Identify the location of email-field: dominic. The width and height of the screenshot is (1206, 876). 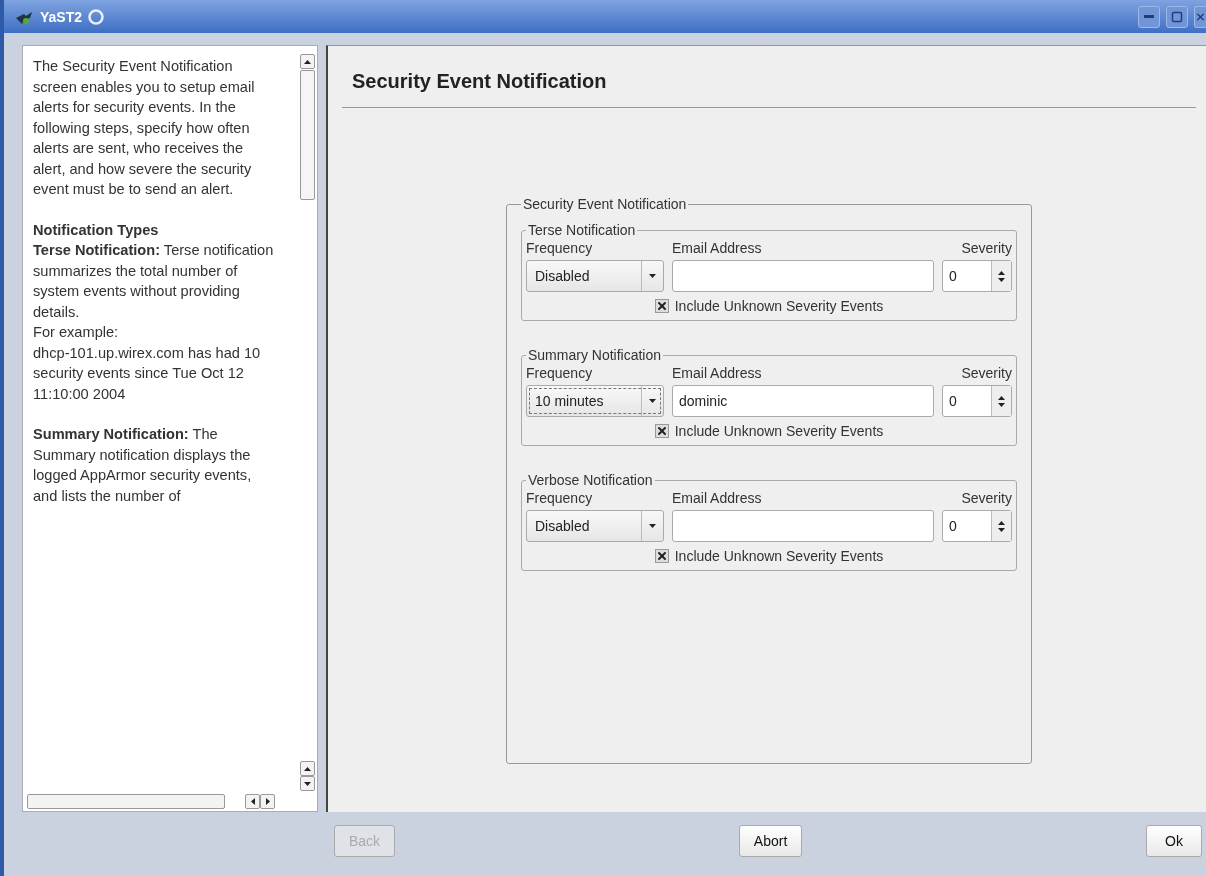
(803, 401).